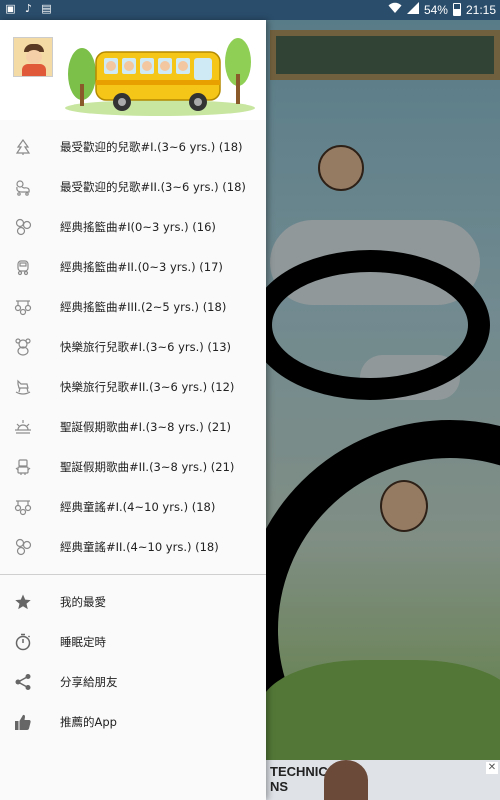 Image resolution: width=500 pixels, height=800 pixels. I want to click on app-logo, so click(33, 57).